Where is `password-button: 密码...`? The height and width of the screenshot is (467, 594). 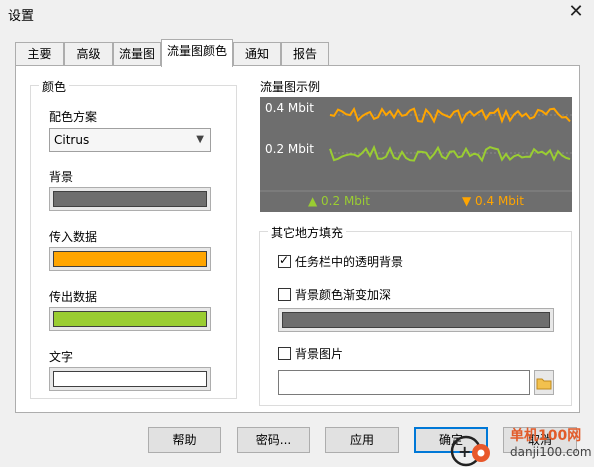
password-button: 密码... is located at coordinates (273, 440).